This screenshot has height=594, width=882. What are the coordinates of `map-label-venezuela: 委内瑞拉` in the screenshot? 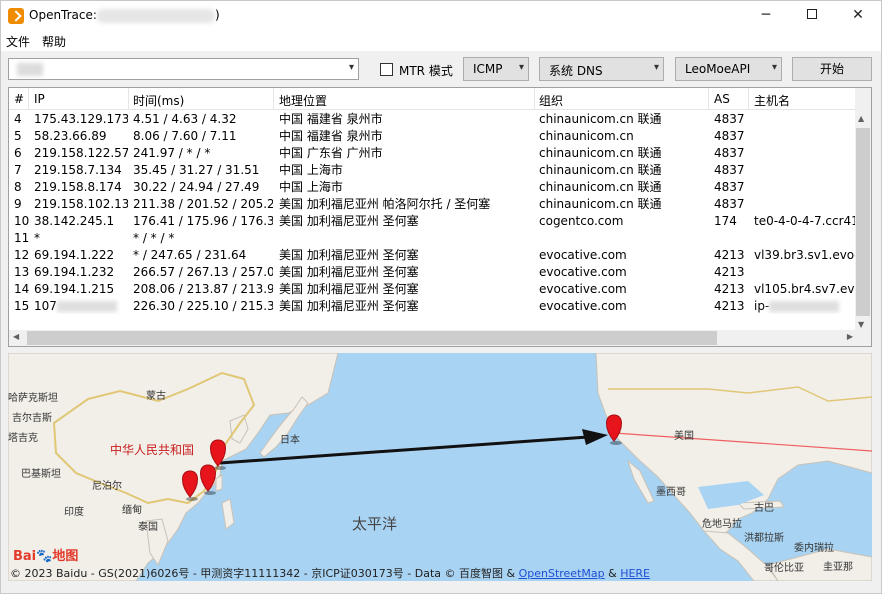 It's located at (814, 548).